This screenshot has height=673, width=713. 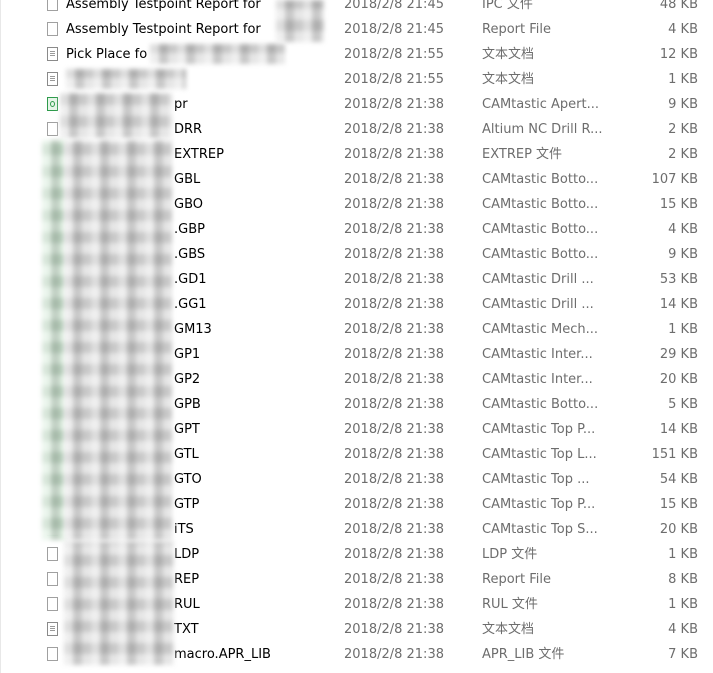 What do you see at coordinates (254, 529) in the screenshot?
I see `file-name: iTS` at bounding box center [254, 529].